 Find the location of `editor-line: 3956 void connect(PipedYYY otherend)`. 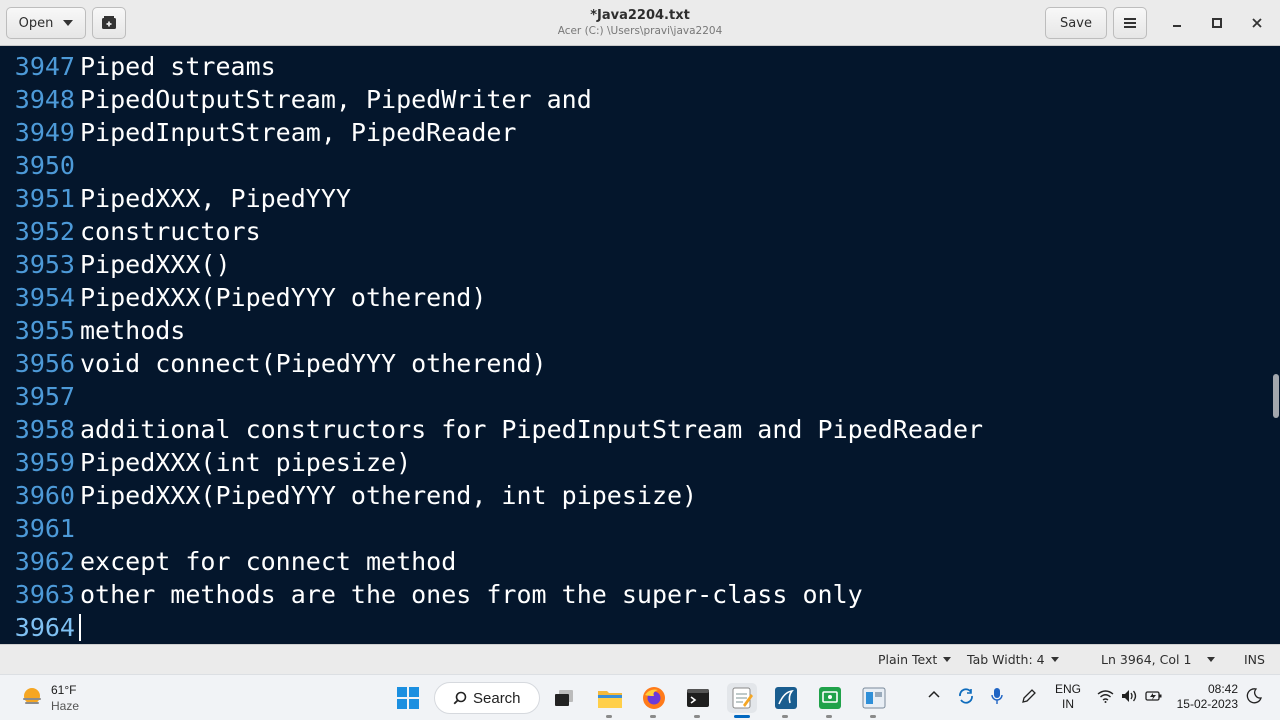

editor-line: 3956 void connect(PipedYYY otherend) is located at coordinates (635, 363).